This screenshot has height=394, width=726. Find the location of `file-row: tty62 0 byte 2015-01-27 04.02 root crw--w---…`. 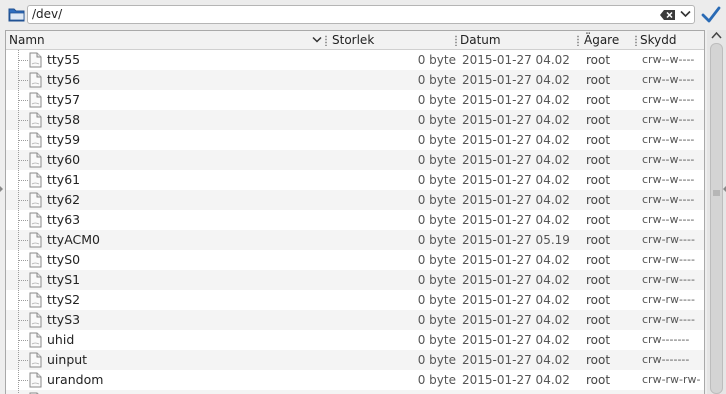

file-row: tty62 0 byte 2015-01-27 04.02 root crw--w---… is located at coordinates (355, 200).